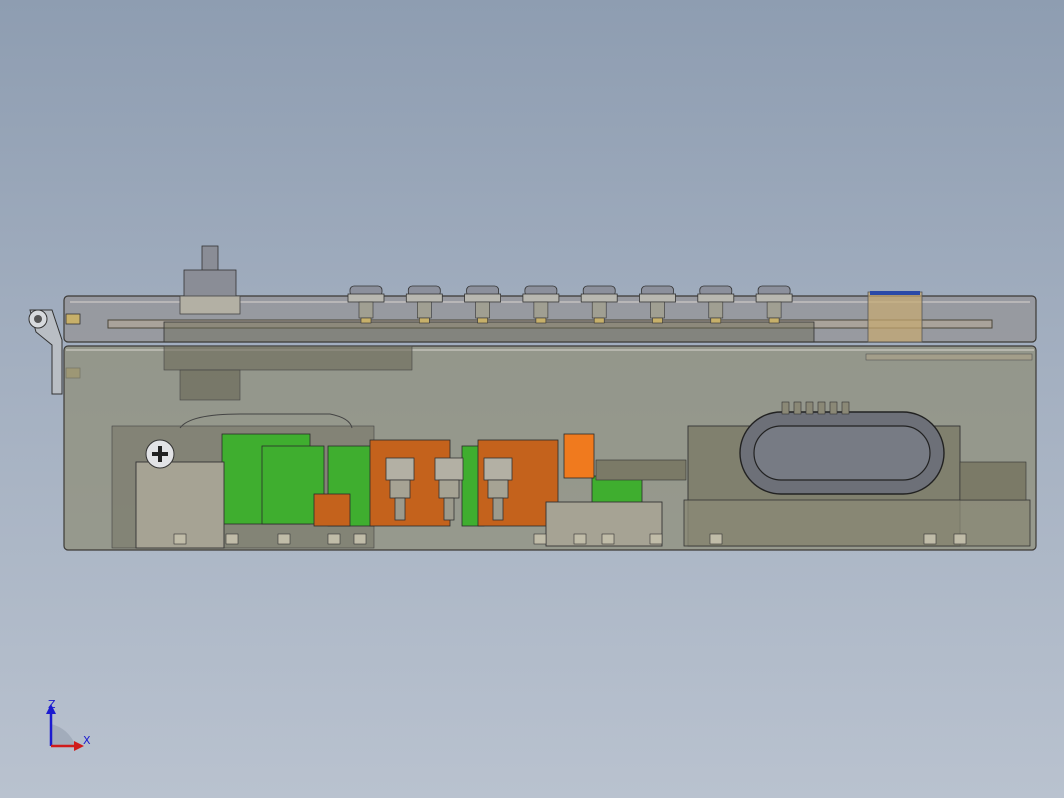  I want to click on z-axis-label: Z, so click(52, 704).